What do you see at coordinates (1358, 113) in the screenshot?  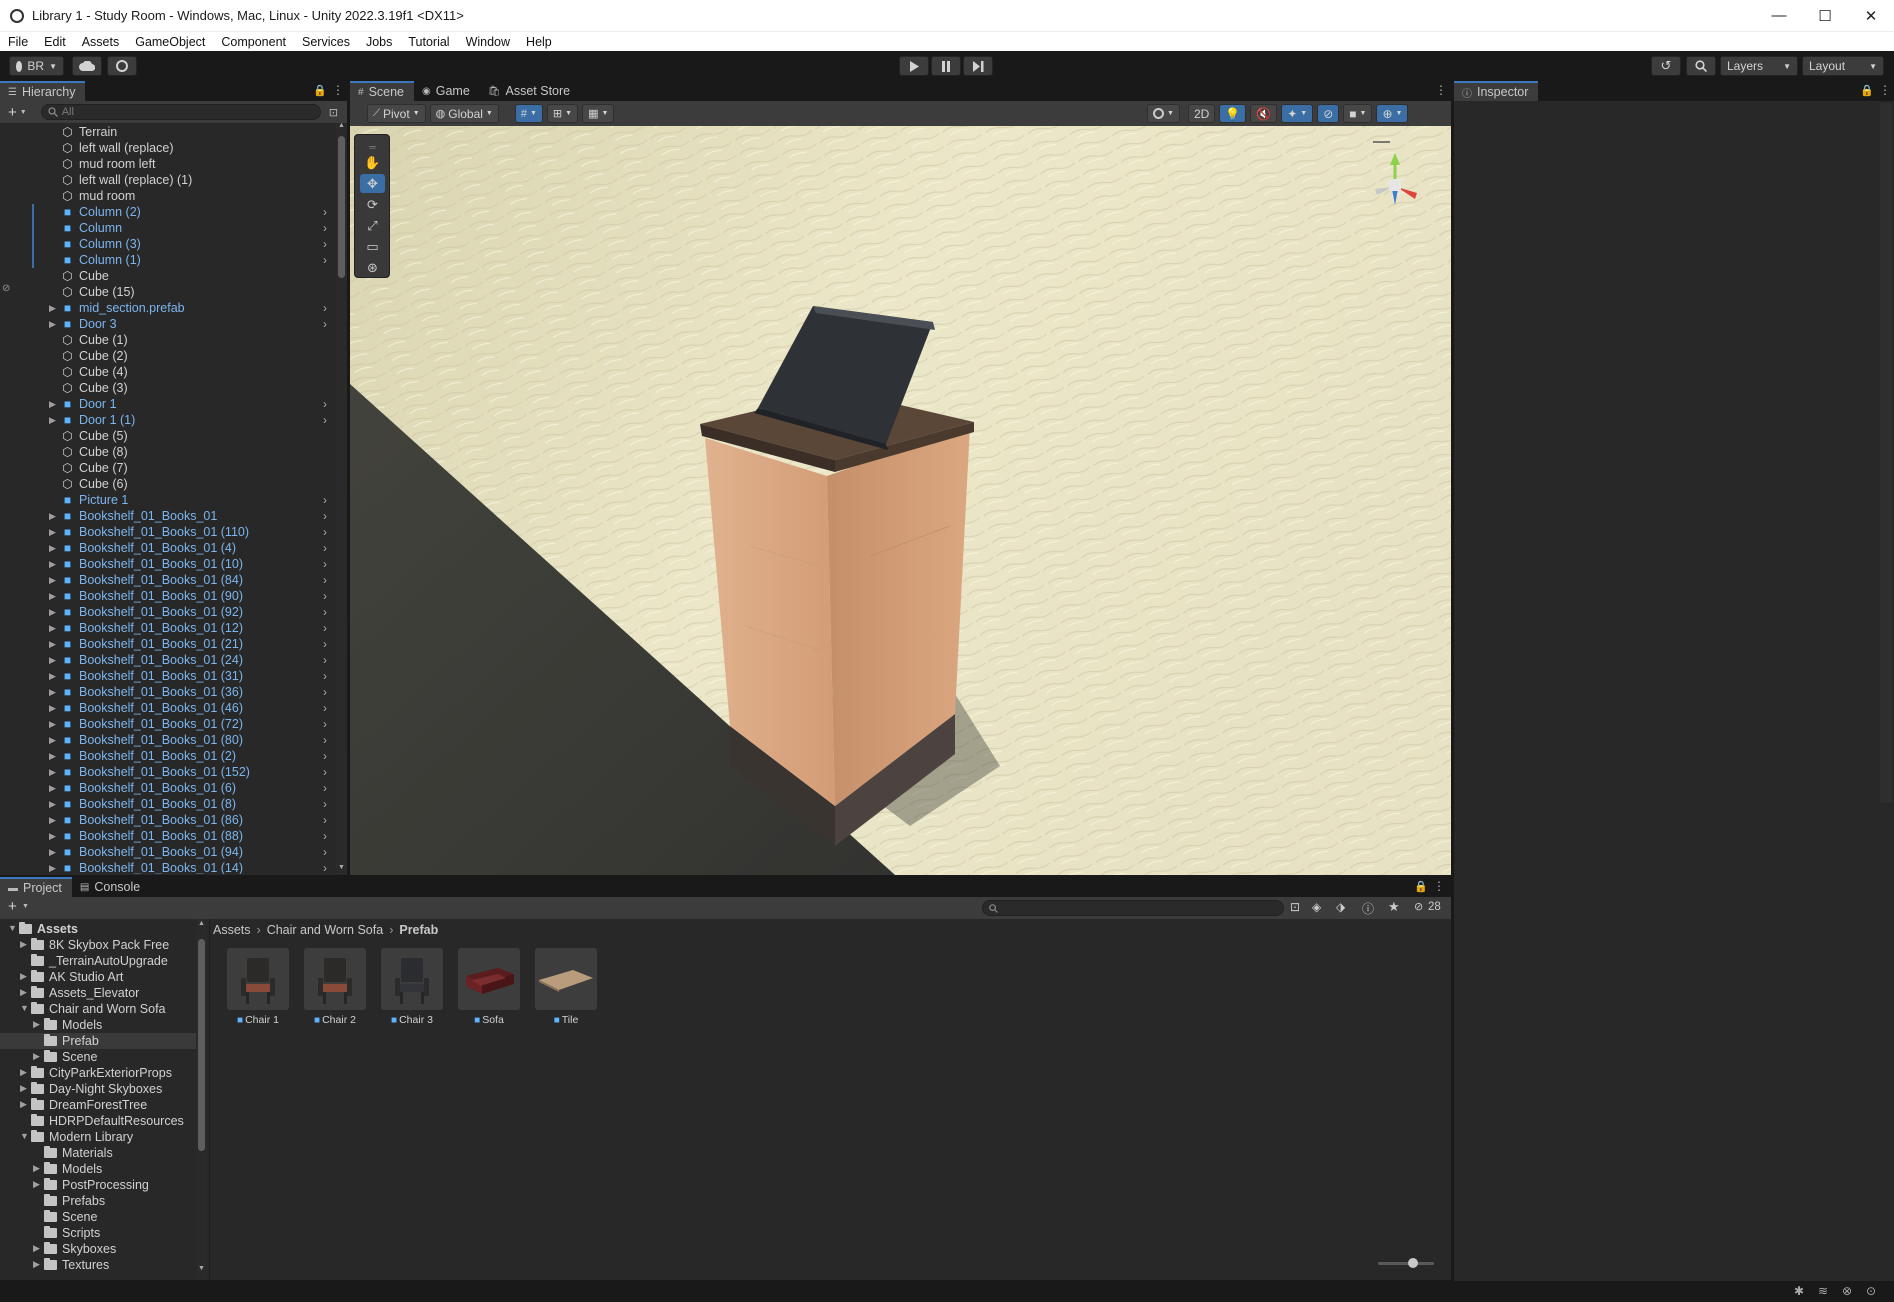 I see `camera-dropdown: ■ ▼` at bounding box center [1358, 113].